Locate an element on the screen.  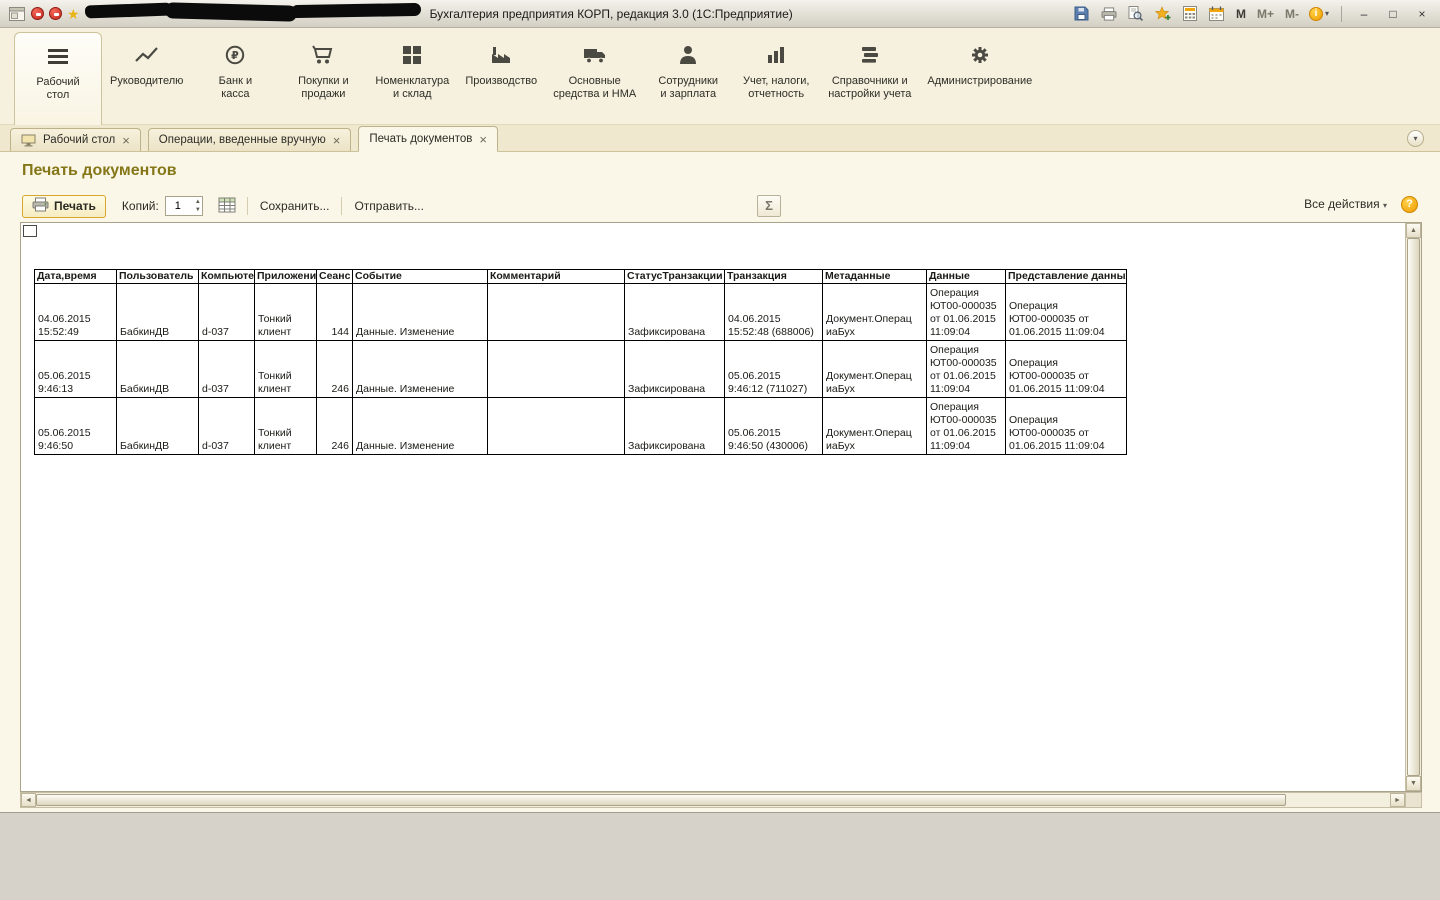
calendar-icon is located at coordinates (1217, 14).